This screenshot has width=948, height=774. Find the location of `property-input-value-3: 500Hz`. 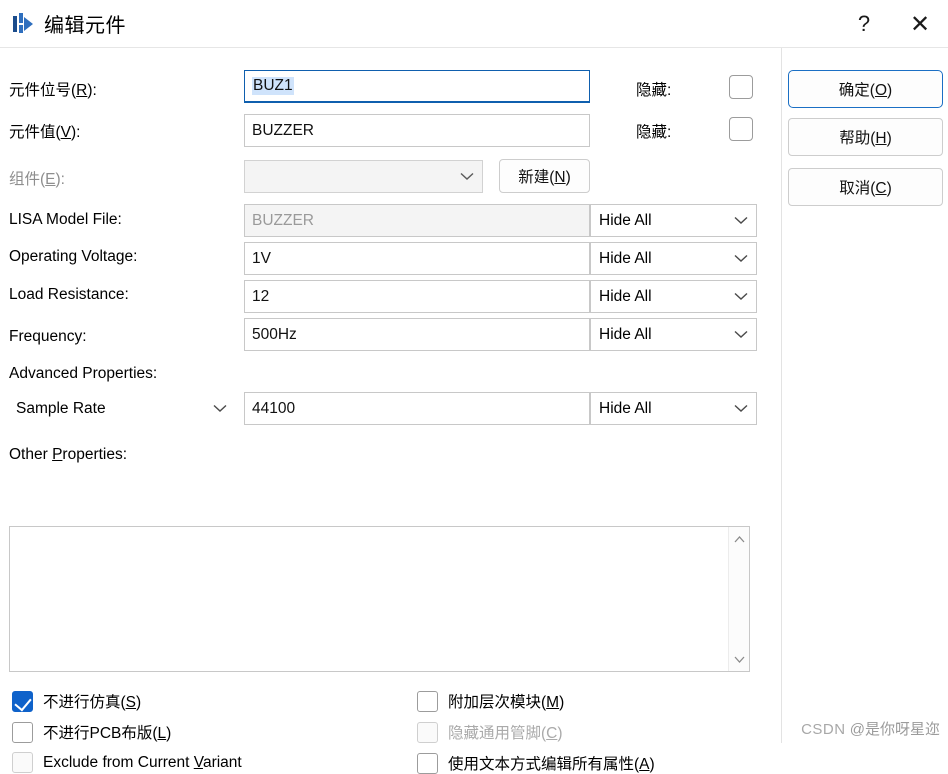

property-input-value-3: 500Hz is located at coordinates (274, 334).